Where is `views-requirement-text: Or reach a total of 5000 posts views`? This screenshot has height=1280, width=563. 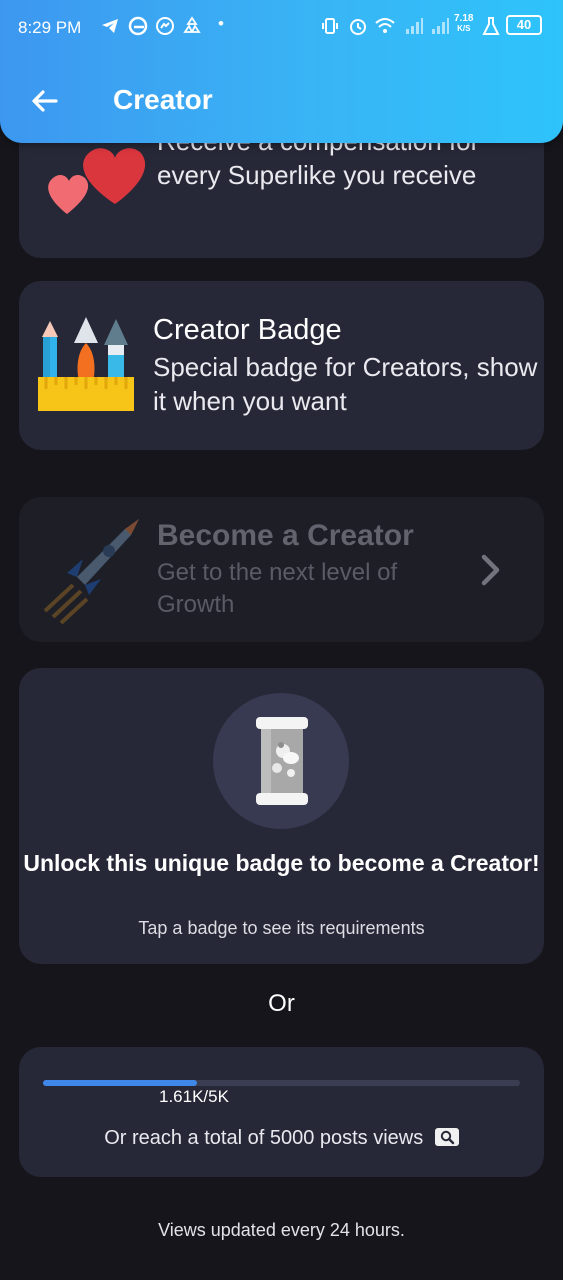
views-requirement-text: Or reach a total of 5000 posts views is located at coordinates (264, 1138).